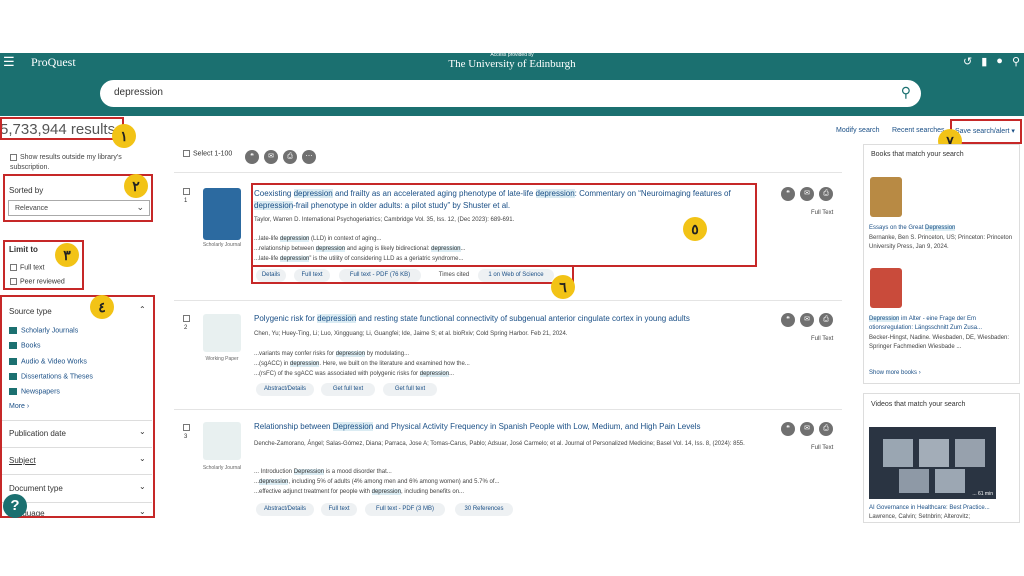  Describe the element at coordinates (213, 154) in the screenshot. I see `select-all-label: Select 1-100` at that location.